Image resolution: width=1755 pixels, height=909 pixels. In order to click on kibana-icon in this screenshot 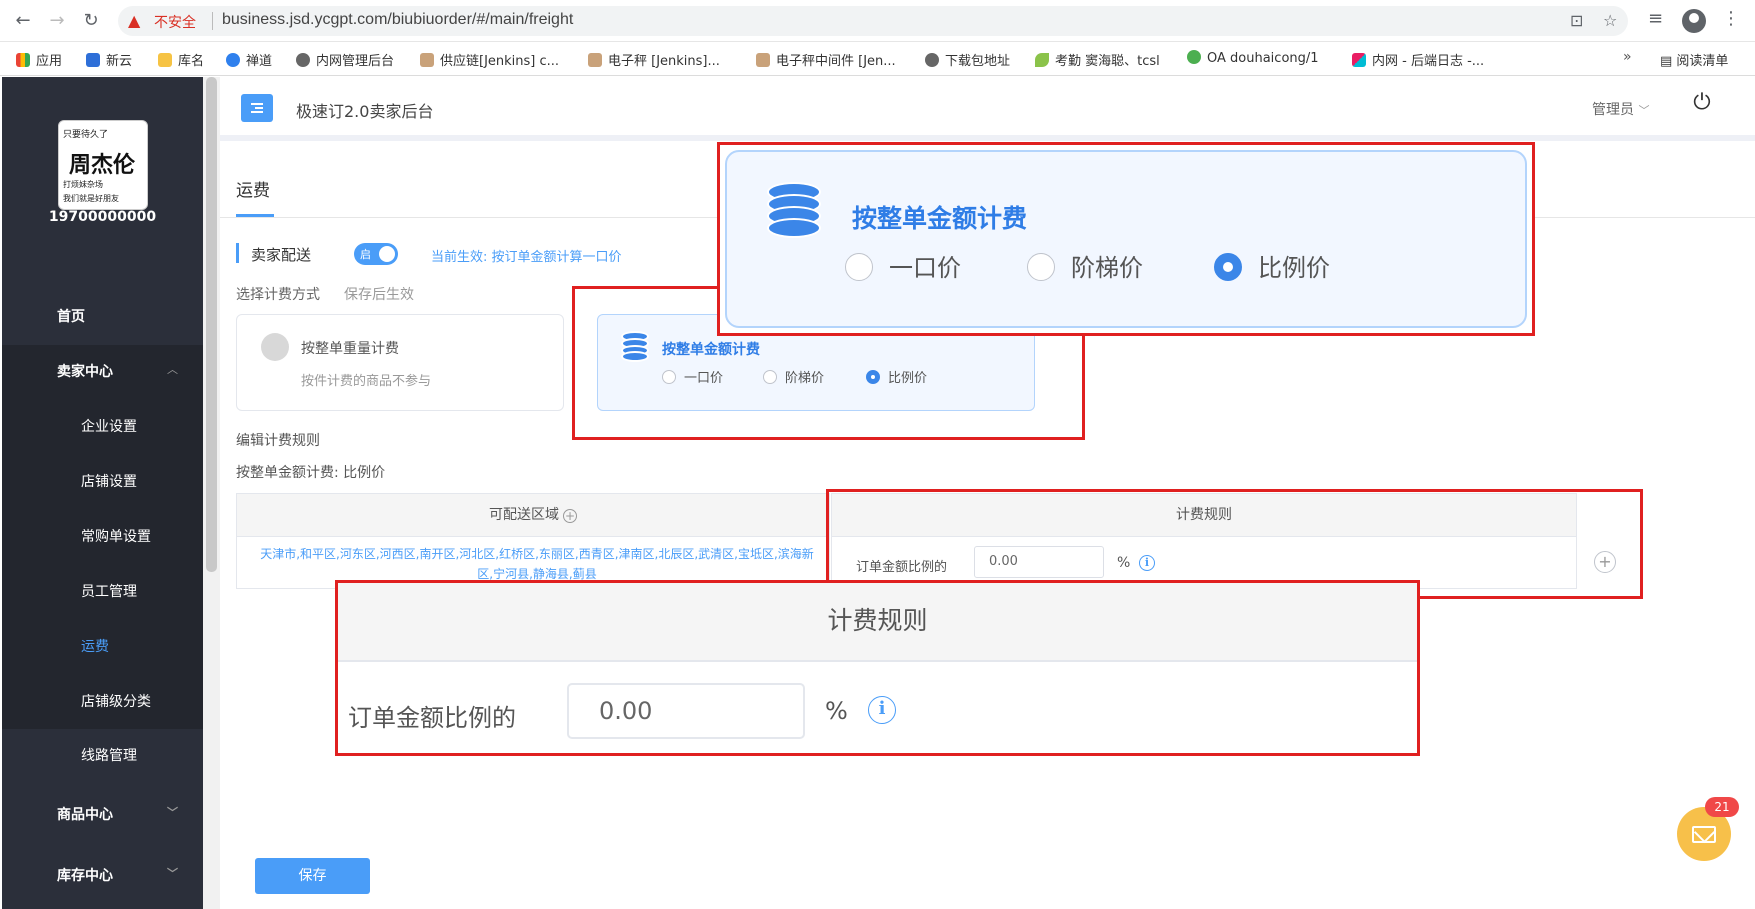, I will do `click(1359, 60)`.